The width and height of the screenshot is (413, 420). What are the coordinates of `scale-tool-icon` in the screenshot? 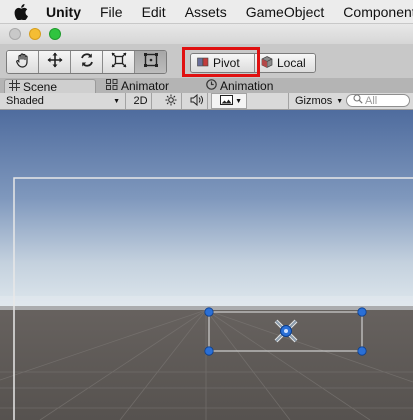 It's located at (119, 62).